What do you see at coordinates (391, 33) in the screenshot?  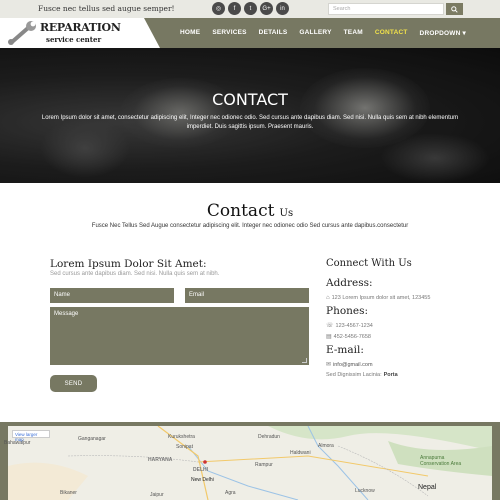 I see `nav-contact: CONTACT` at bounding box center [391, 33].